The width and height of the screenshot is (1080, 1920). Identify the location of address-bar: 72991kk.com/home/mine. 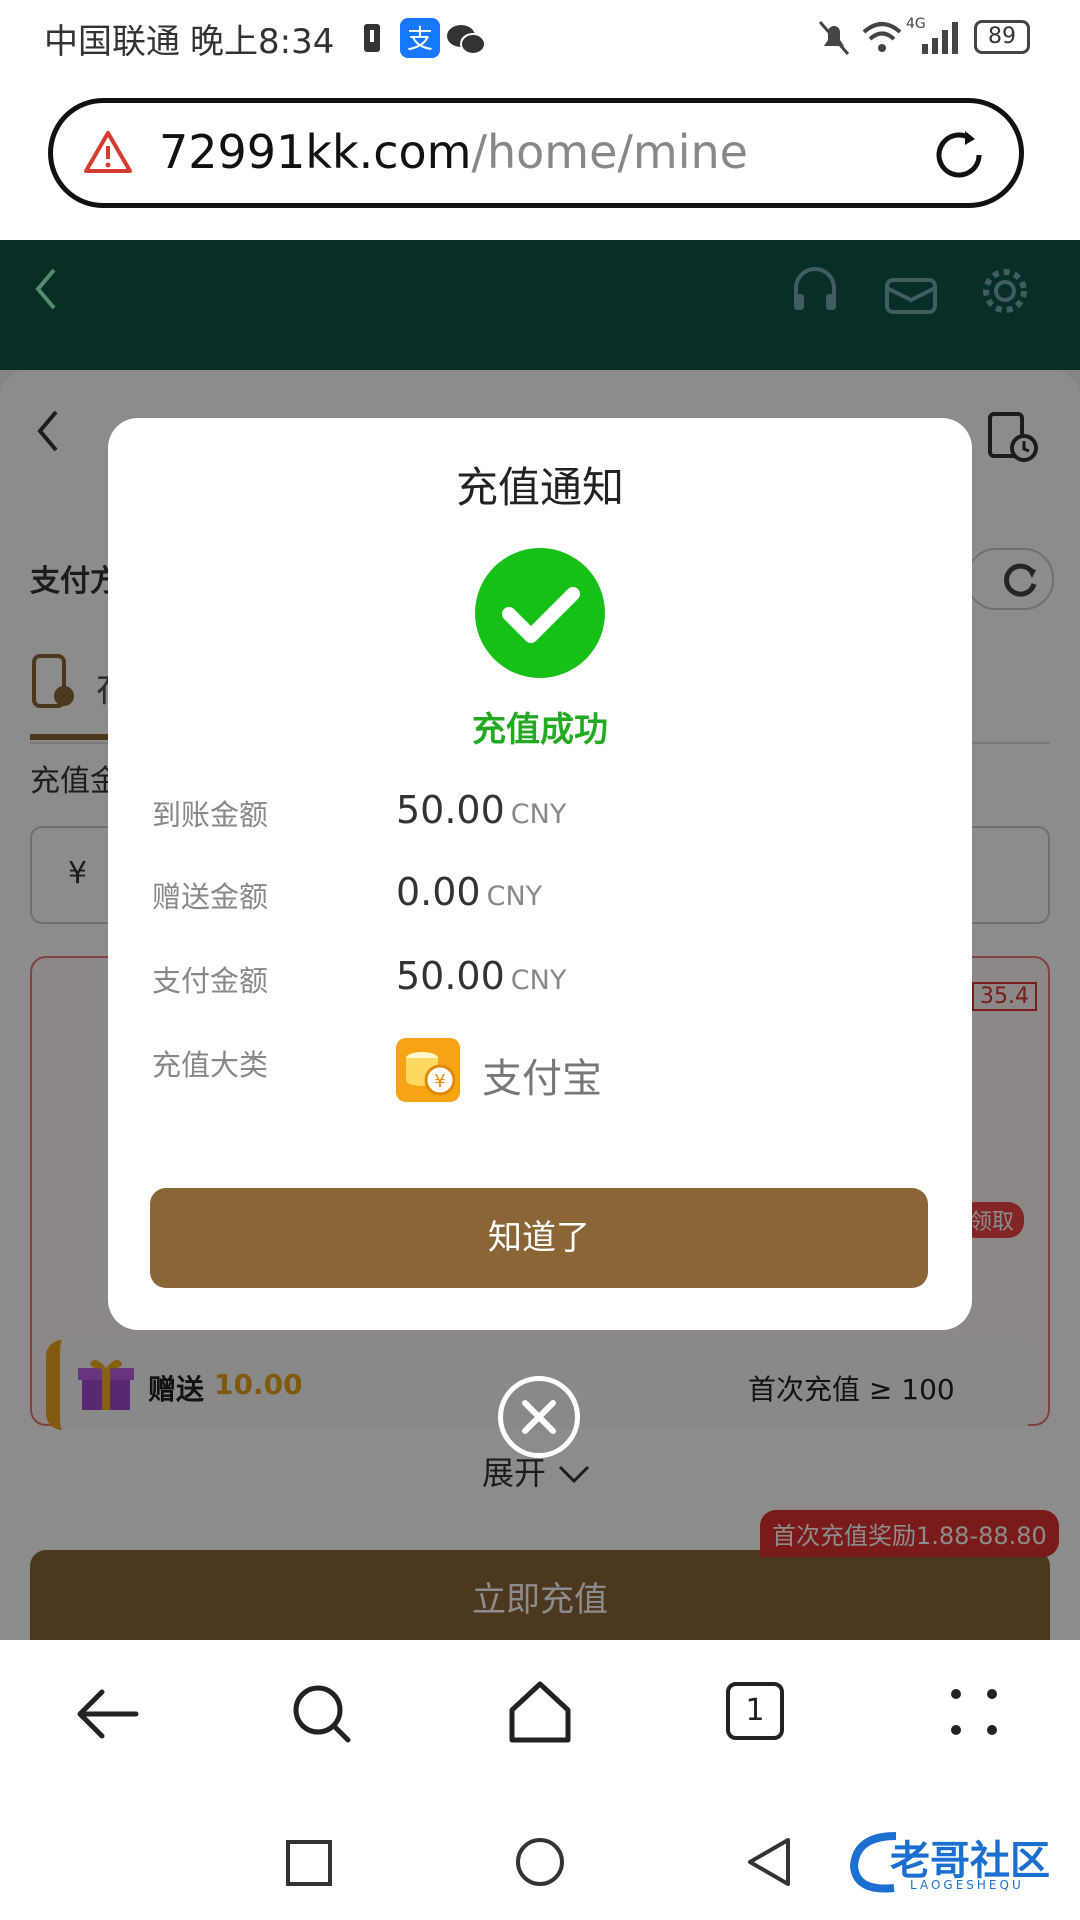
(536, 153).